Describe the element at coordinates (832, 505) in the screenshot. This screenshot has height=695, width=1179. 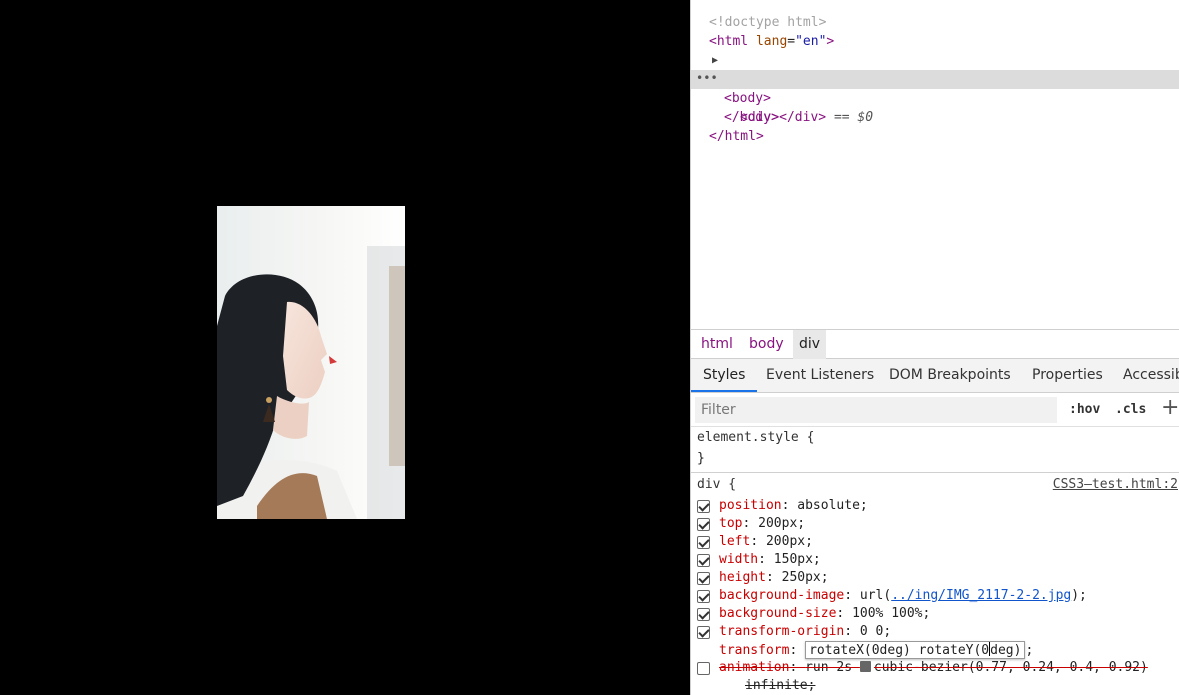
I see `prop-value: absolute;` at that location.